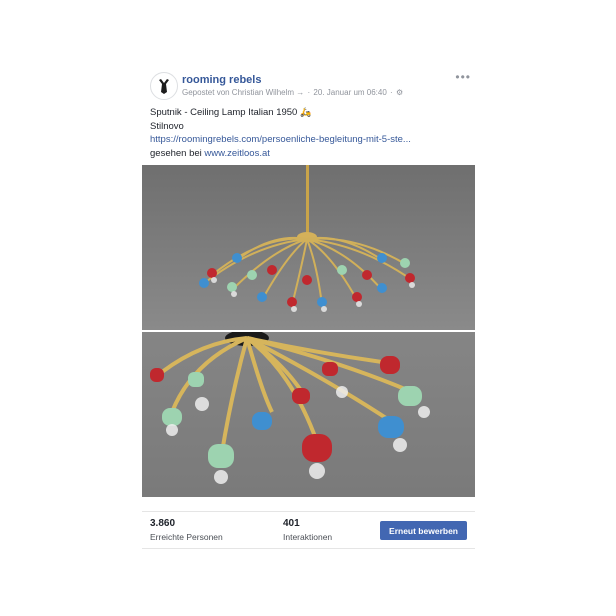 The width and height of the screenshot is (616, 616). I want to click on page-name-link: rooming rebels, so click(221, 80).